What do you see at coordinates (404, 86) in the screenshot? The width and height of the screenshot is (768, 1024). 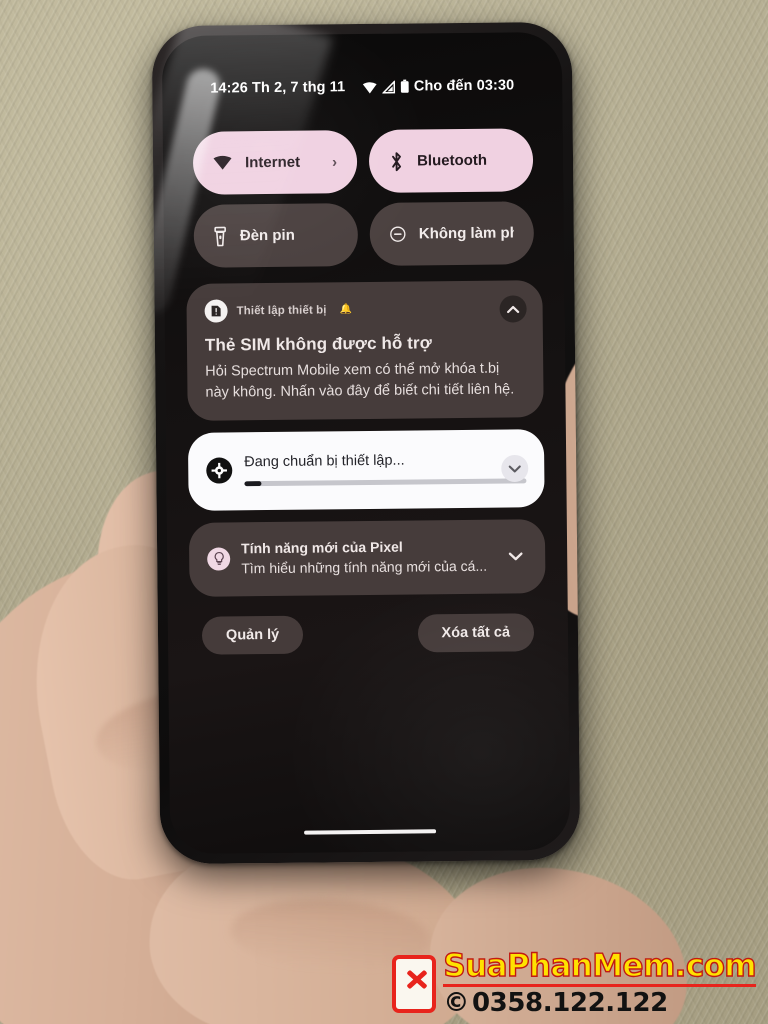 I see `battery-icon` at bounding box center [404, 86].